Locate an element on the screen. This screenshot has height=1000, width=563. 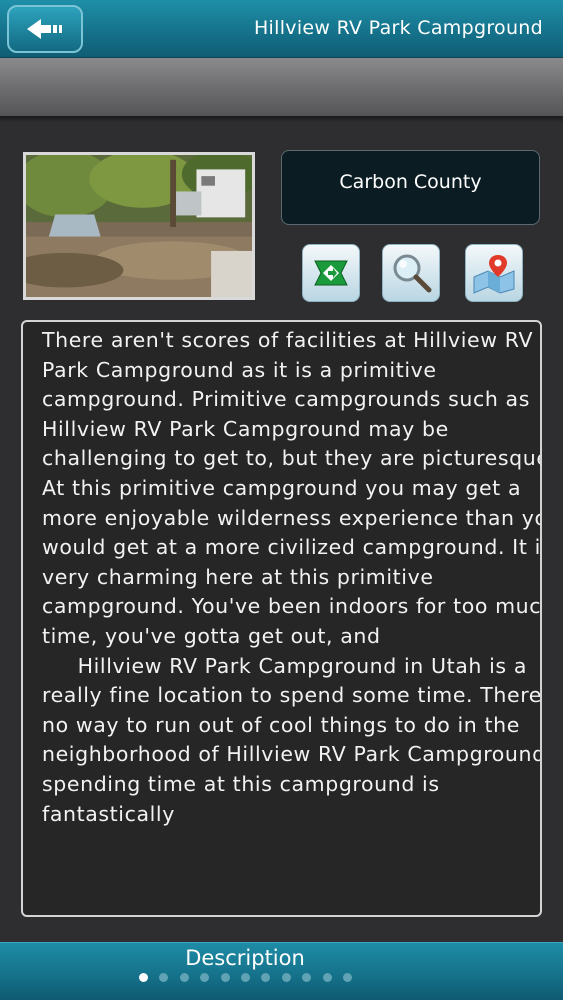
map-button is located at coordinates (494, 273).